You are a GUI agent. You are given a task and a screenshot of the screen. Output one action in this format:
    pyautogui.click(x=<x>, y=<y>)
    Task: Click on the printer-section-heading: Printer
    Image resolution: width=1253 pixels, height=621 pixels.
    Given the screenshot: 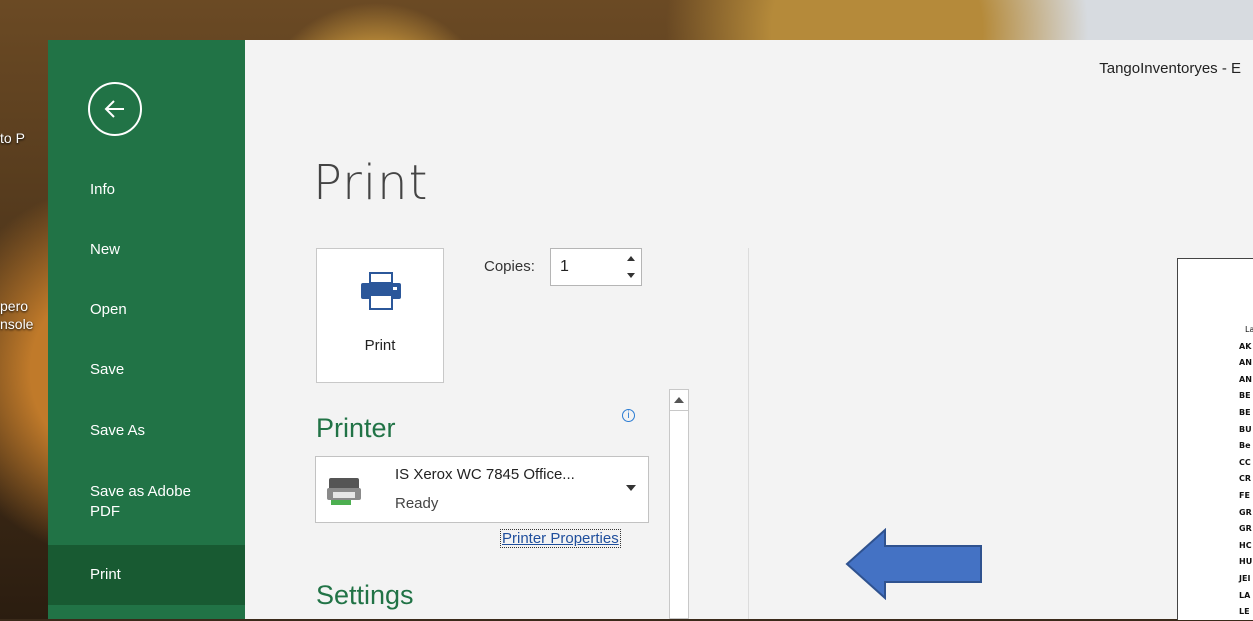 What is the action you would take?
    pyautogui.click(x=356, y=428)
    